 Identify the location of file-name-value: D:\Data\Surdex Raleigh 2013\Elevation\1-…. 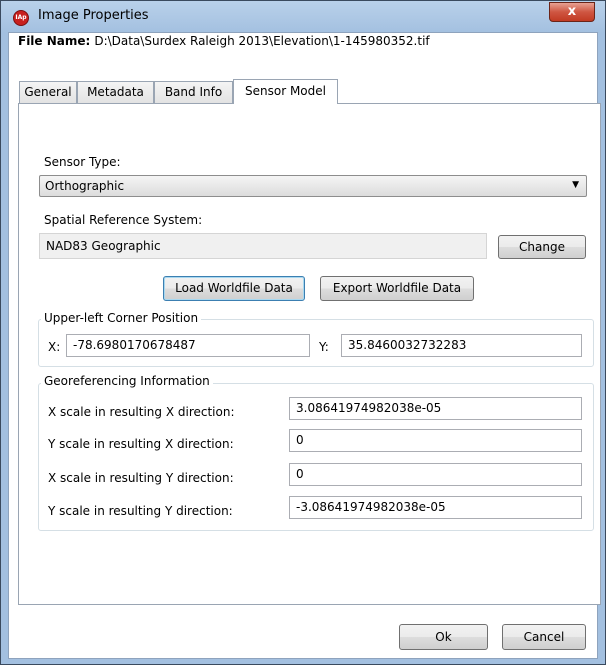
(262, 41).